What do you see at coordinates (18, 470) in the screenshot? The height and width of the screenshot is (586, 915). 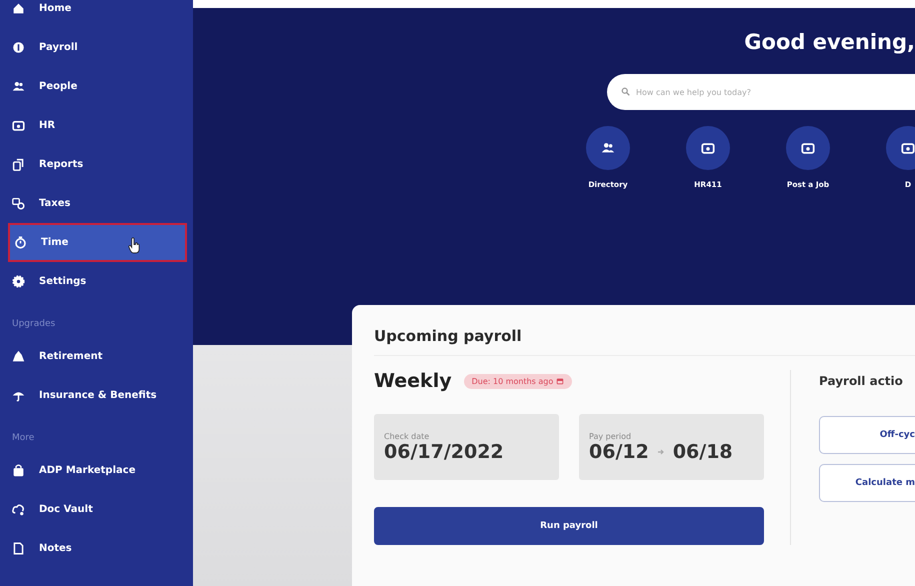 I see `bag-icon` at bounding box center [18, 470].